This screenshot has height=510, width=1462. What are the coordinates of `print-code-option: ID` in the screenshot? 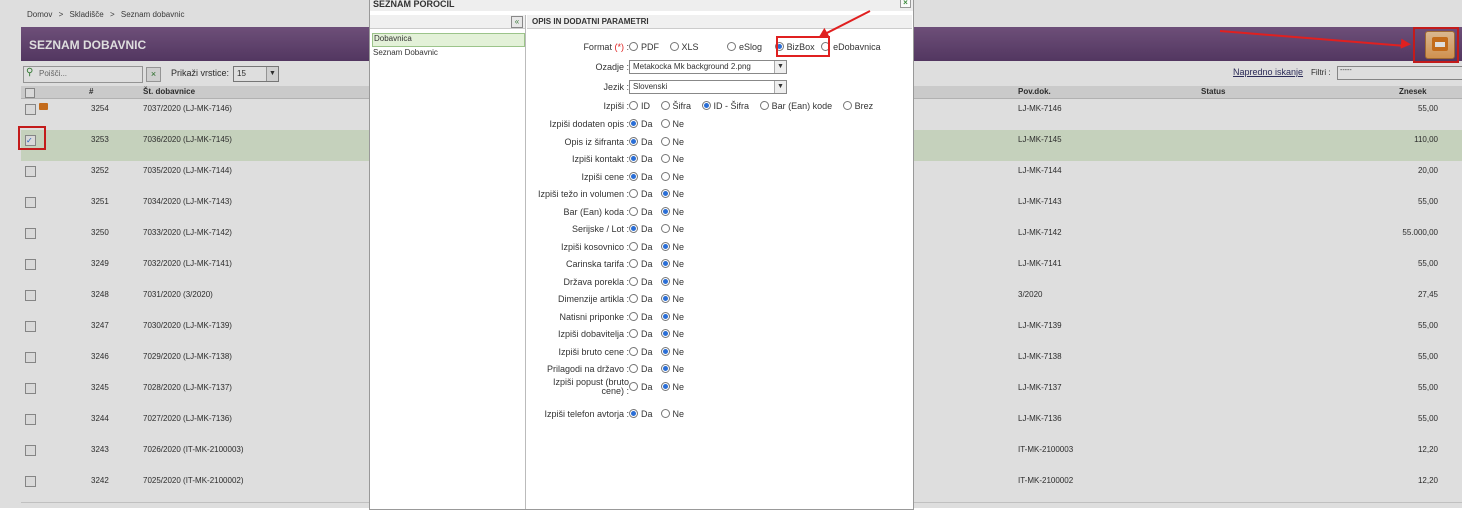 It's located at (639, 106).